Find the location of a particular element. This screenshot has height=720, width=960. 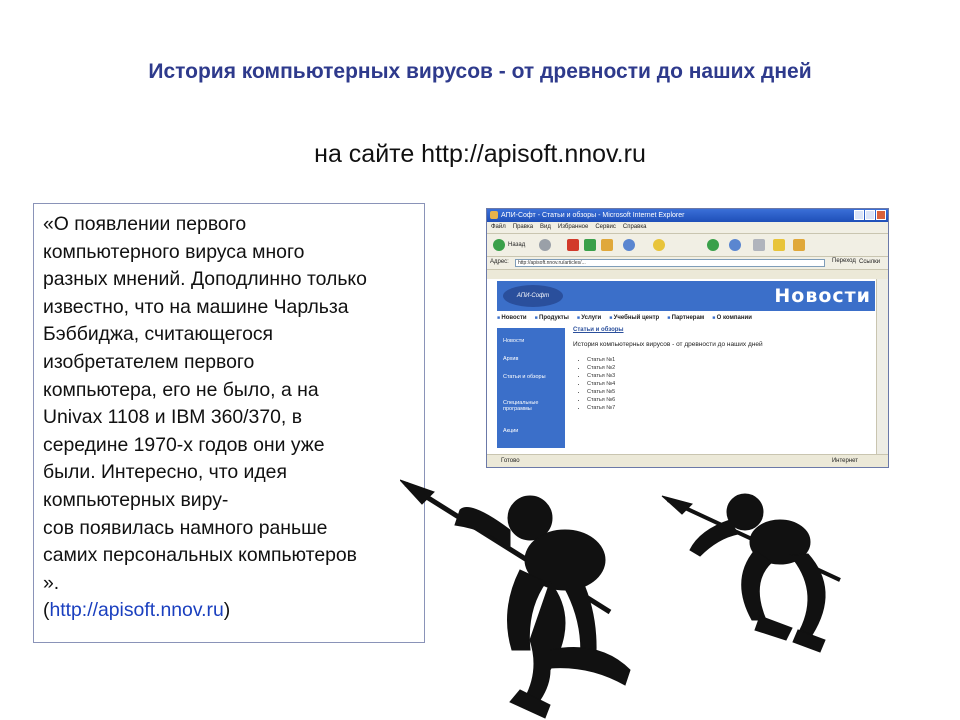

site-logo: АПИ-Софт is located at coordinates (533, 296).